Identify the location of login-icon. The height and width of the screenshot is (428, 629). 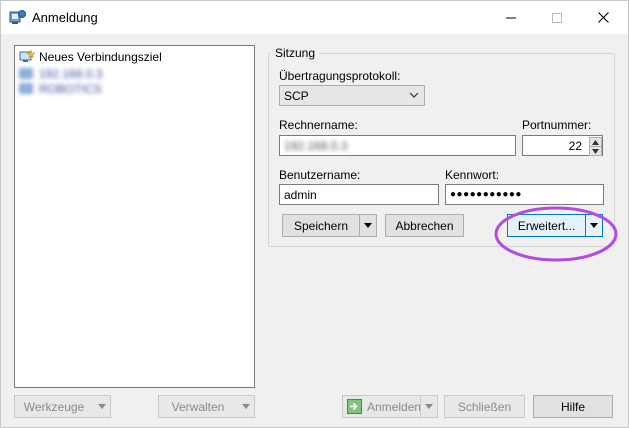
(354, 406).